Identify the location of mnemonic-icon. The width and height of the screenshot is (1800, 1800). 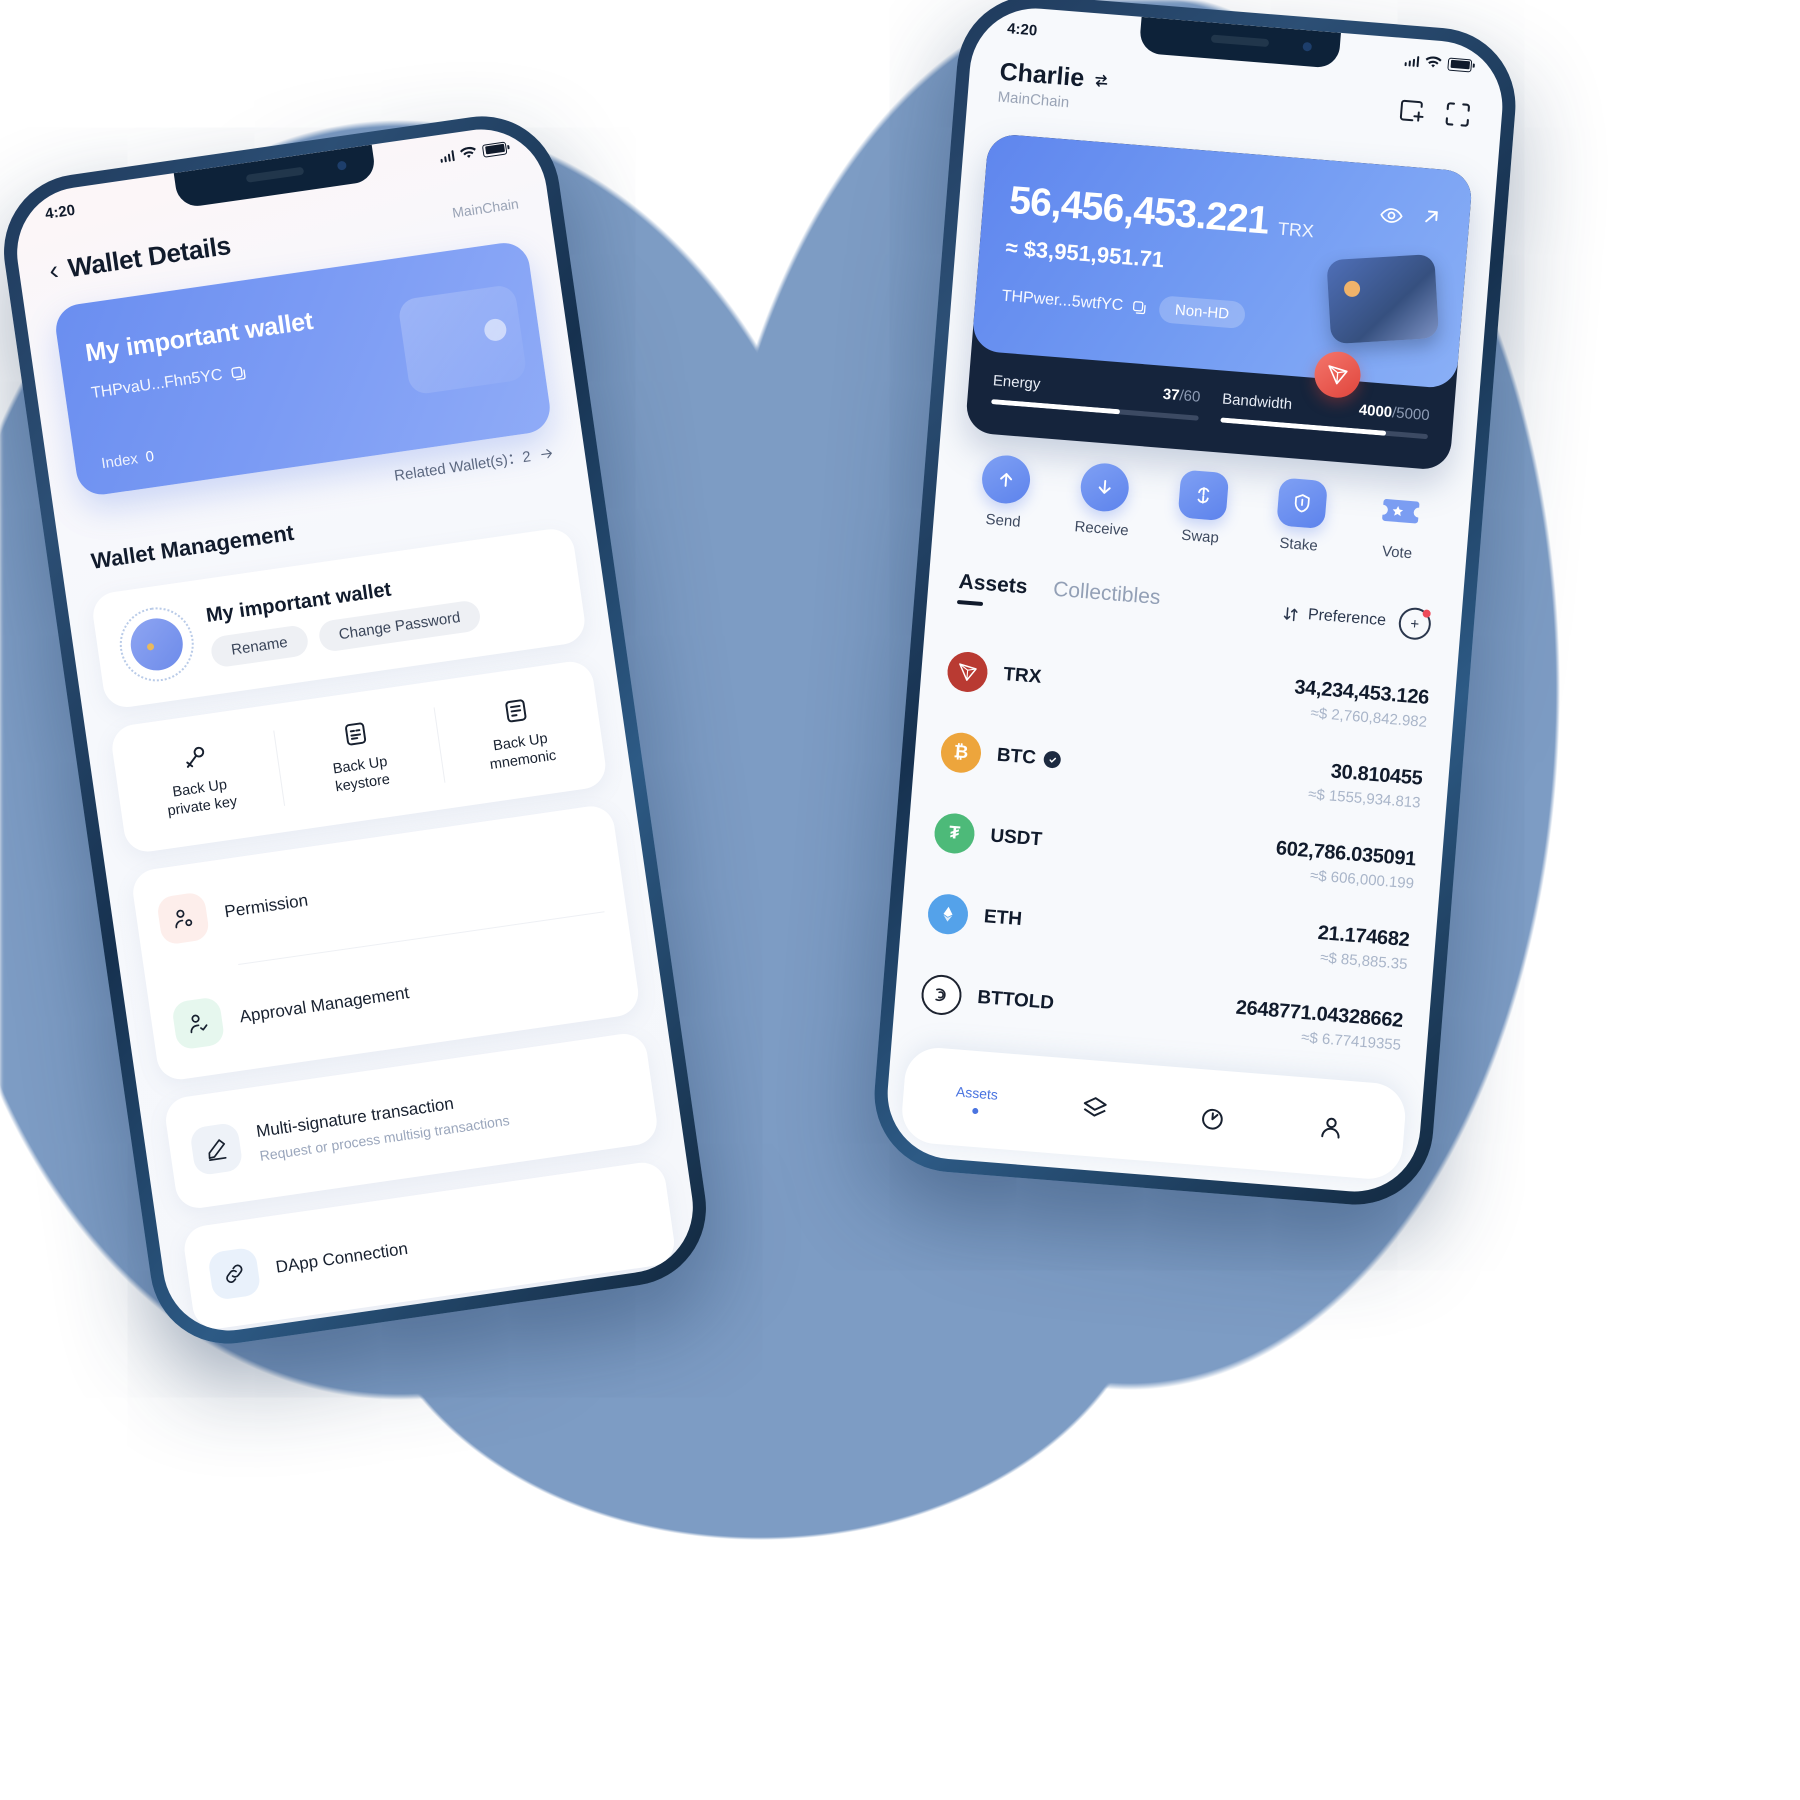
(516, 711).